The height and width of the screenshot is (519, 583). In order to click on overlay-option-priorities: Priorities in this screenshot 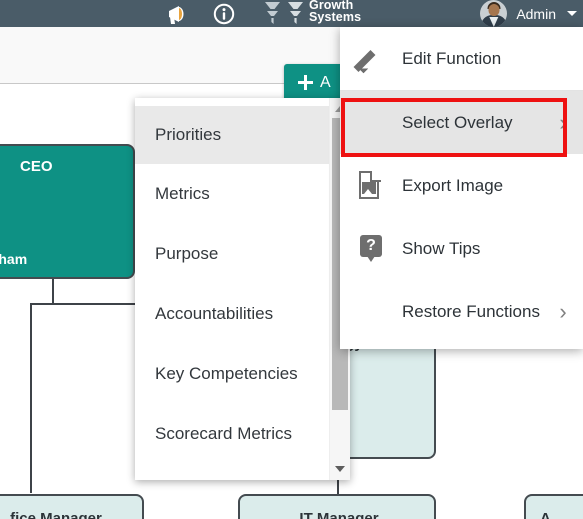, I will do `click(232, 135)`.